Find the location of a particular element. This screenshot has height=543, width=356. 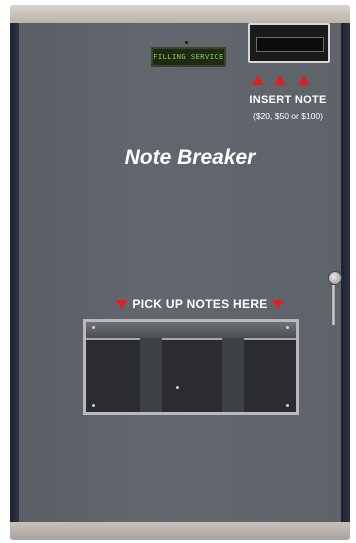

indicator-pinhole is located at coordinates (186, 42).